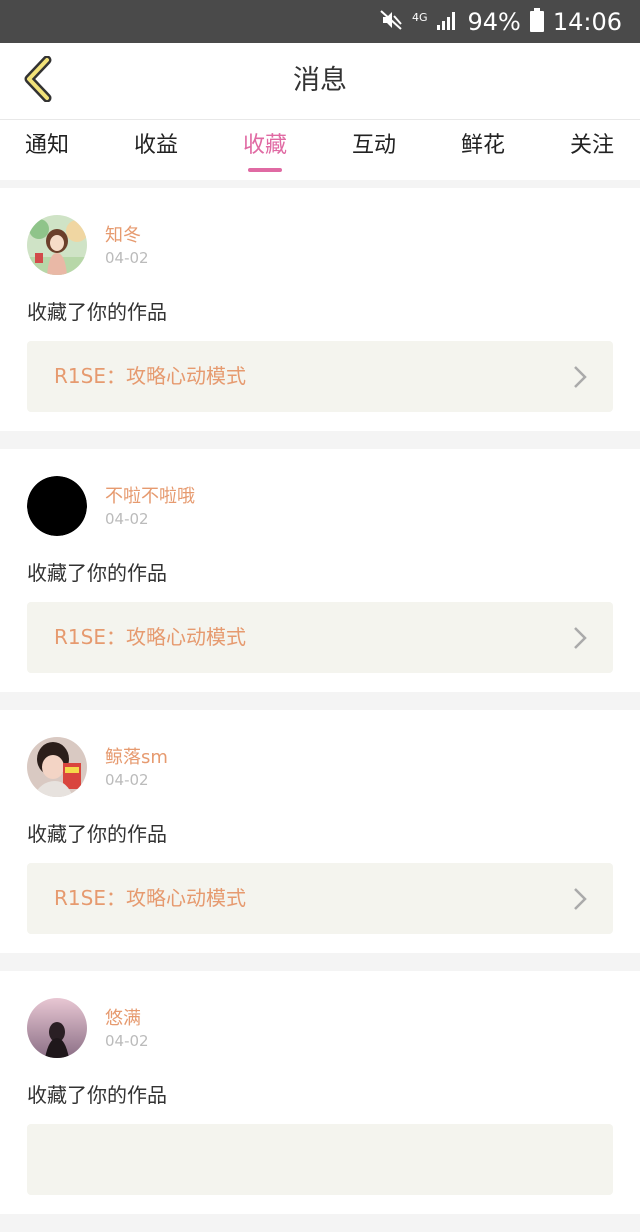  Describe the element at coordinates (419, 17) in the screenshot. I see `network-type: 4G` at that location.